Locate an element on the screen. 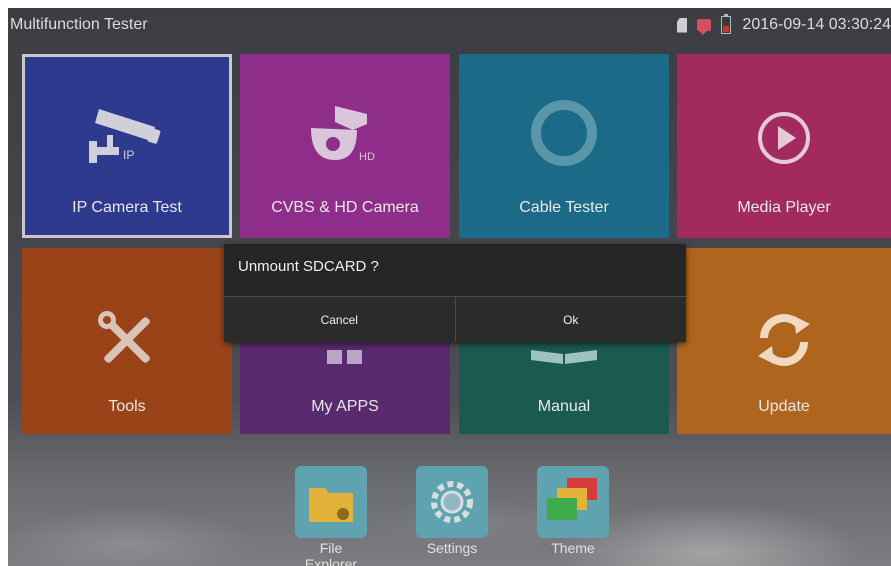 This screenshot has height=566, width=891. cable-coil-icon is located at coordinates (564, 133).